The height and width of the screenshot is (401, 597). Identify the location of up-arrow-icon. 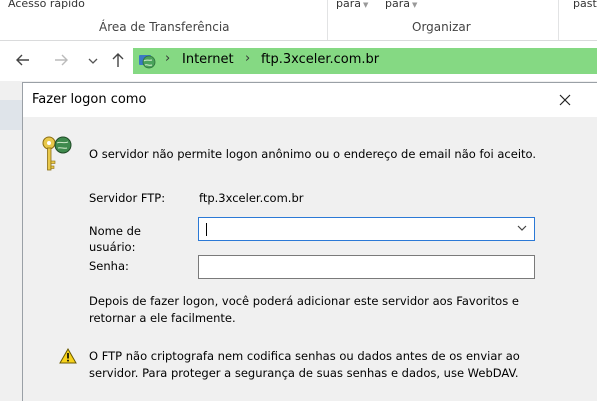
(118, 60).